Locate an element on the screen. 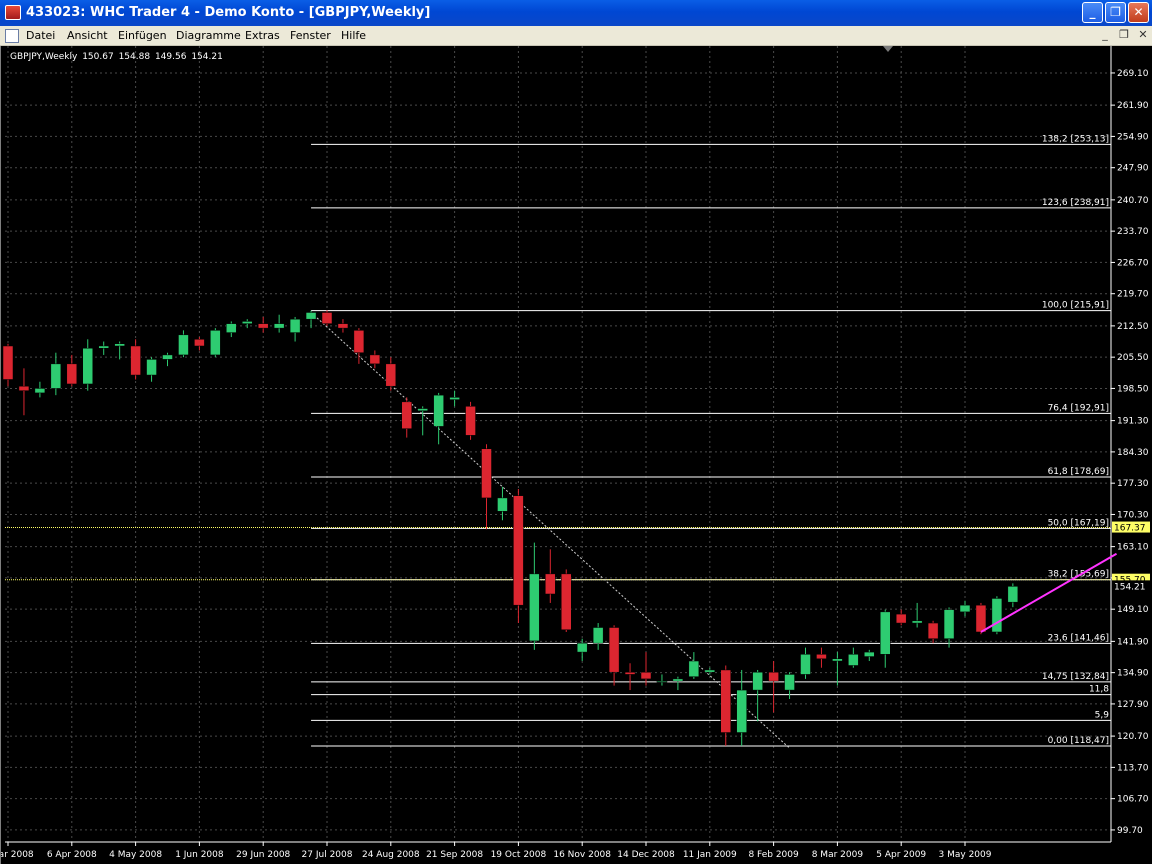  menu-fenster: Fenster is located at coordinates (310, 35).